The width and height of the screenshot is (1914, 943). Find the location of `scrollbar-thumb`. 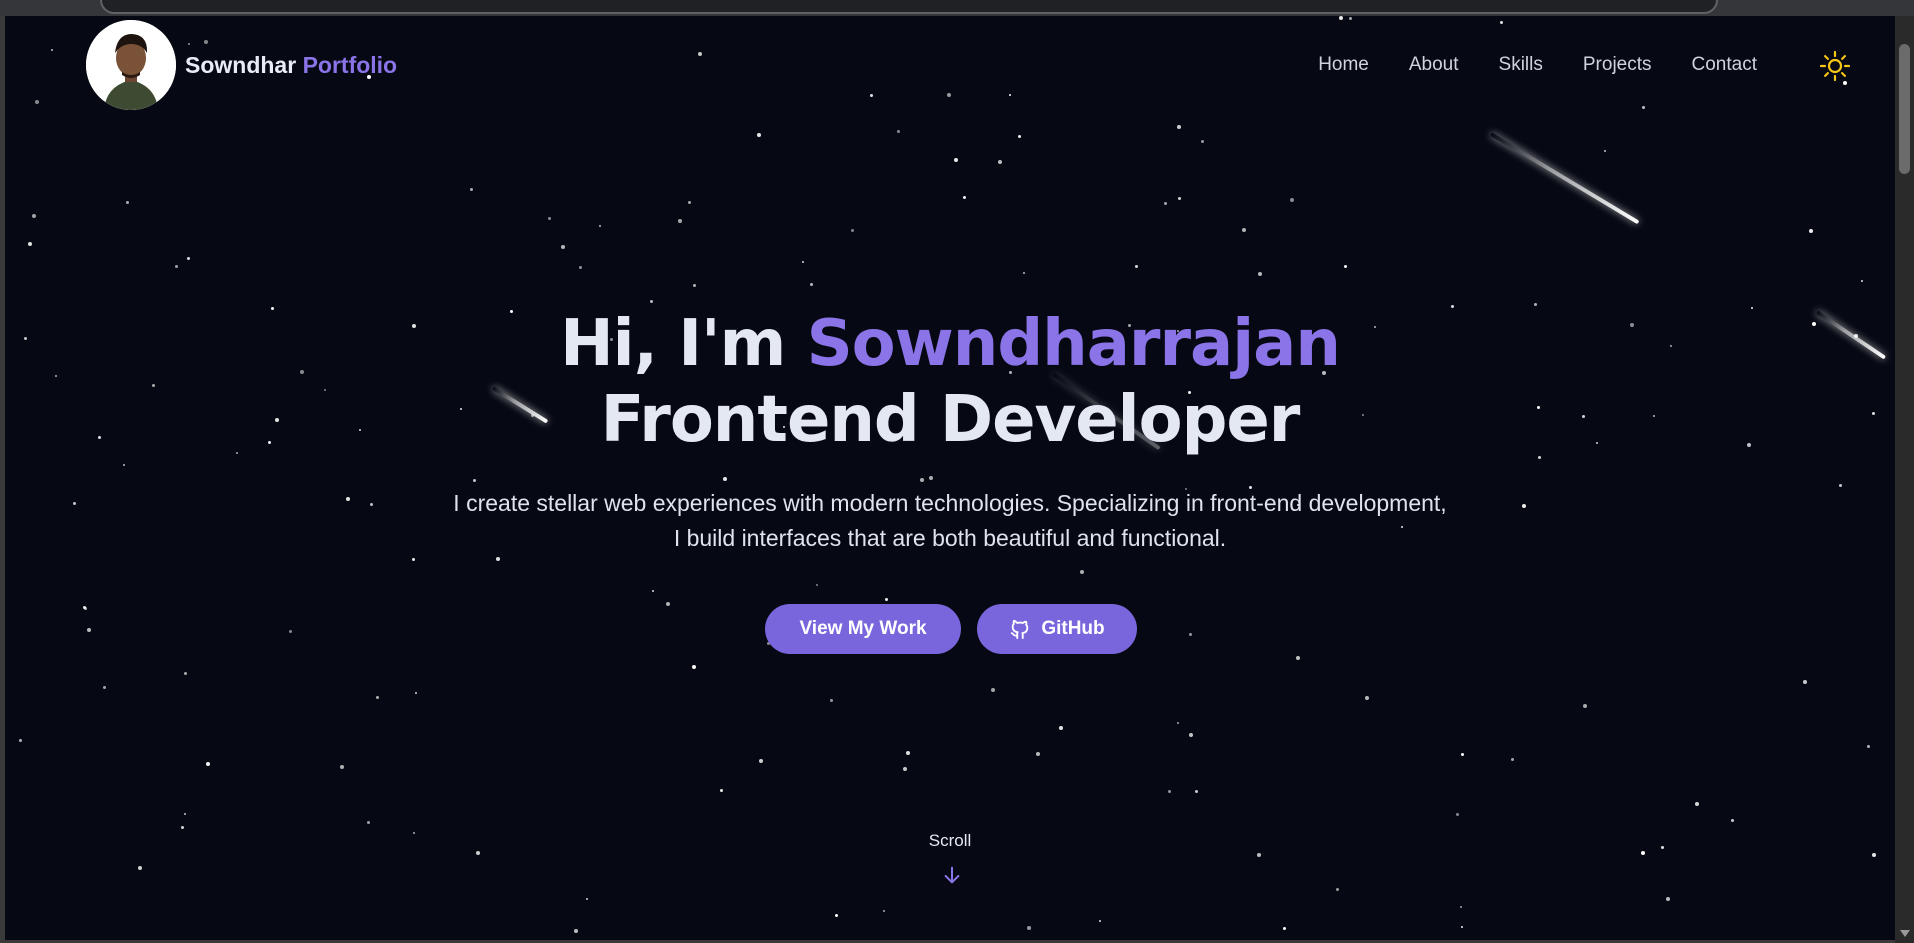

scrollbar-thumb is located at coordinates (1904, 109).